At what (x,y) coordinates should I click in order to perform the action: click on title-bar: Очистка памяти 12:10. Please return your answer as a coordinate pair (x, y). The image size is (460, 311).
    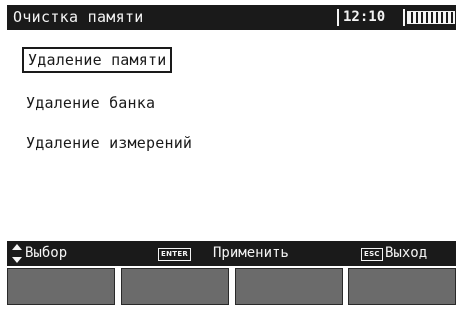
    Looking at the image, I should click on (231, 17).